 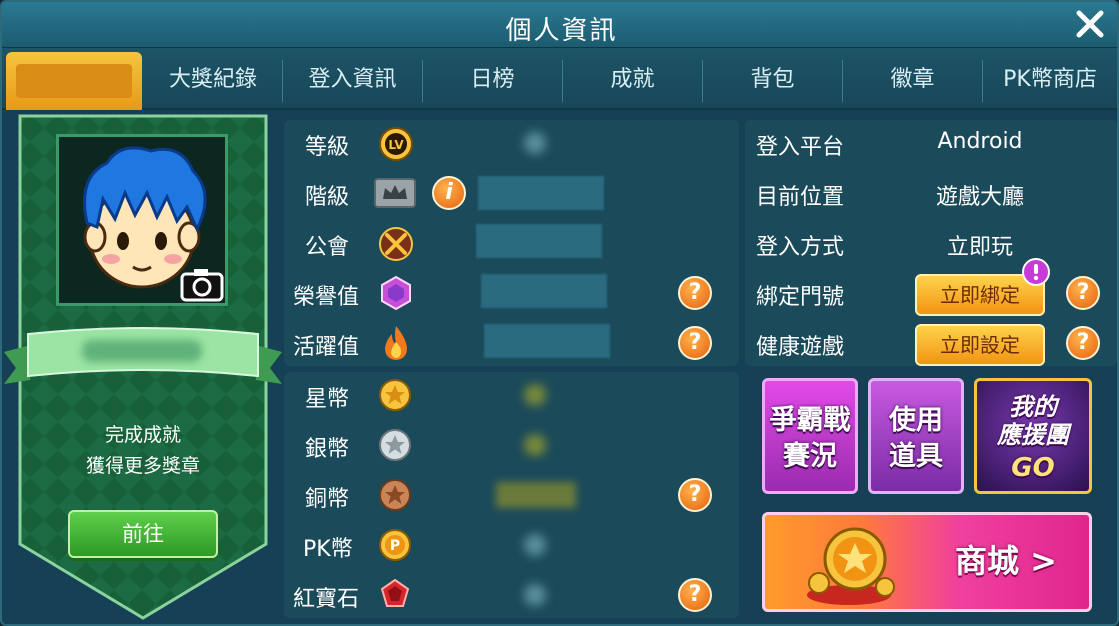 I want to click on tab-jackpot-record: 大獎紀錄, so click(x=213, y=81).